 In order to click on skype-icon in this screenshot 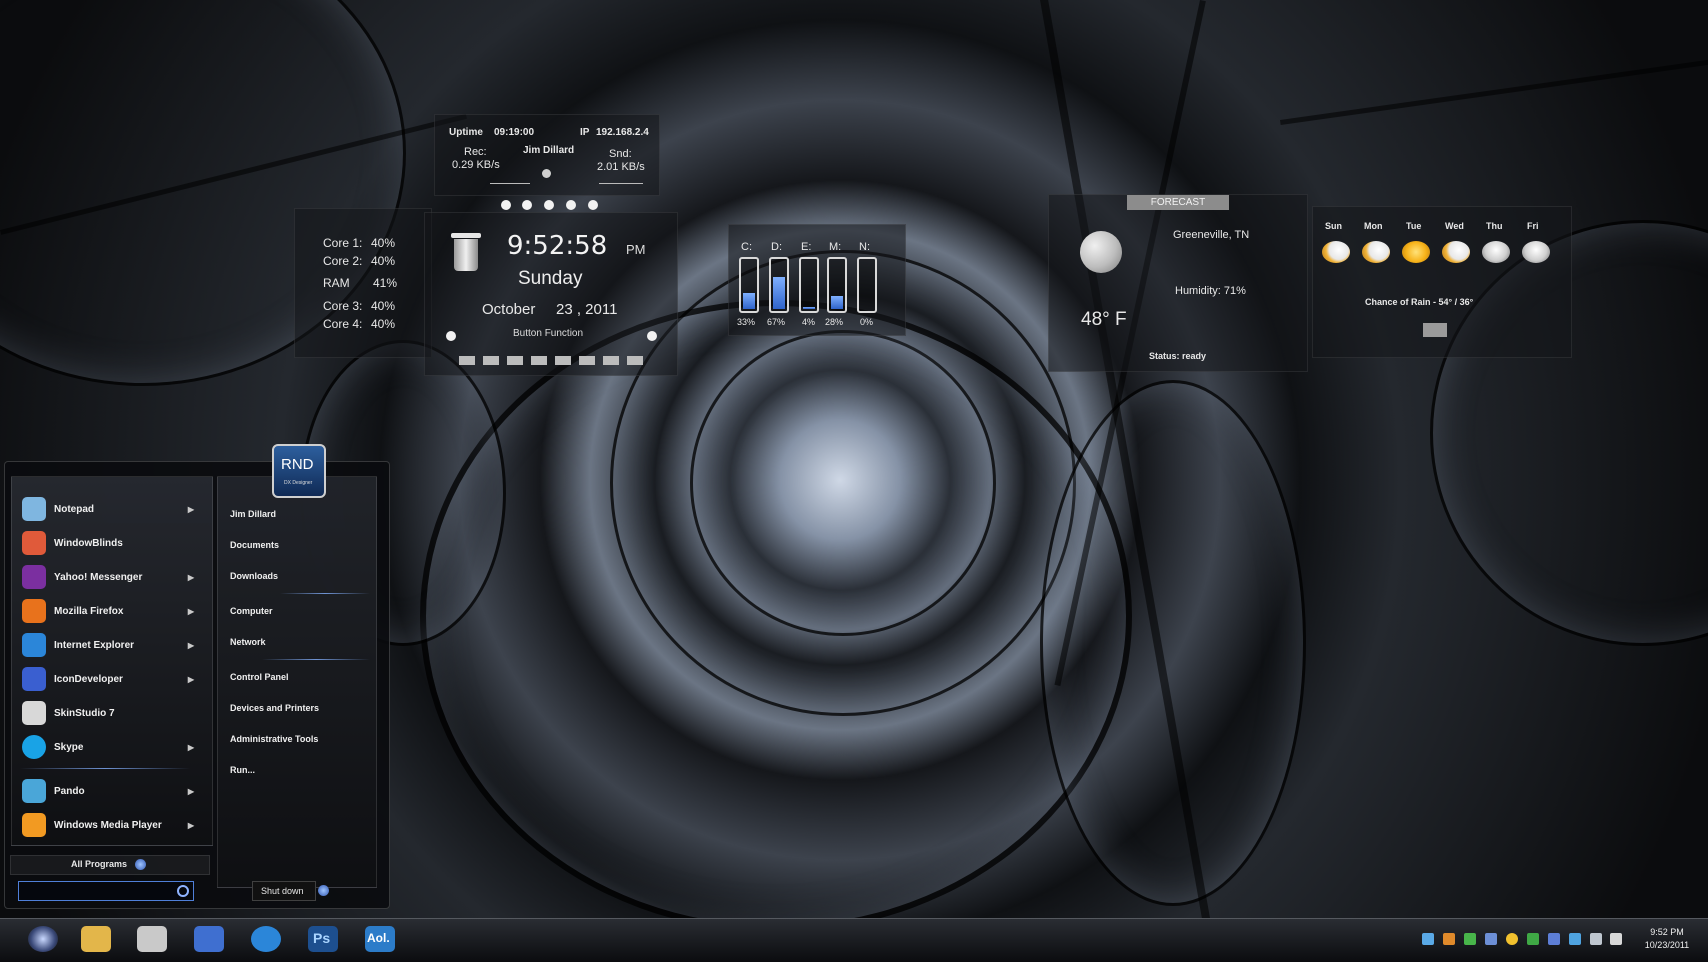, I will do `click(34, 747)`.